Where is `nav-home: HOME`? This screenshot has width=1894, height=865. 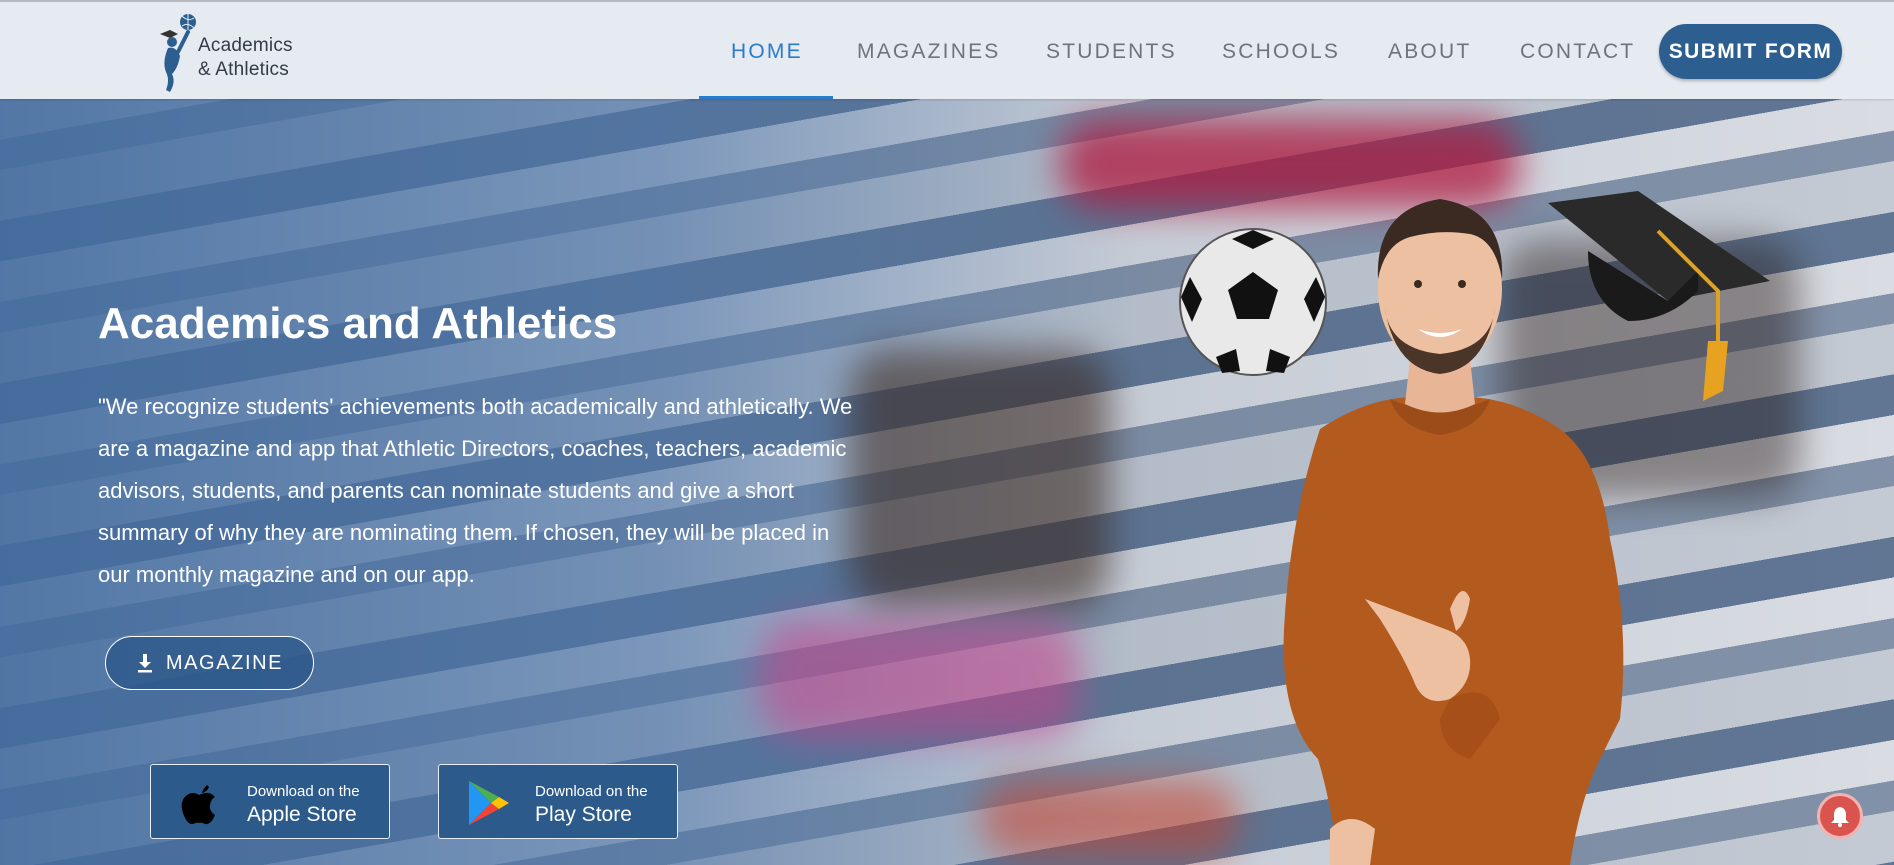
nav-home: HOME is located at coordinates (767, 52).